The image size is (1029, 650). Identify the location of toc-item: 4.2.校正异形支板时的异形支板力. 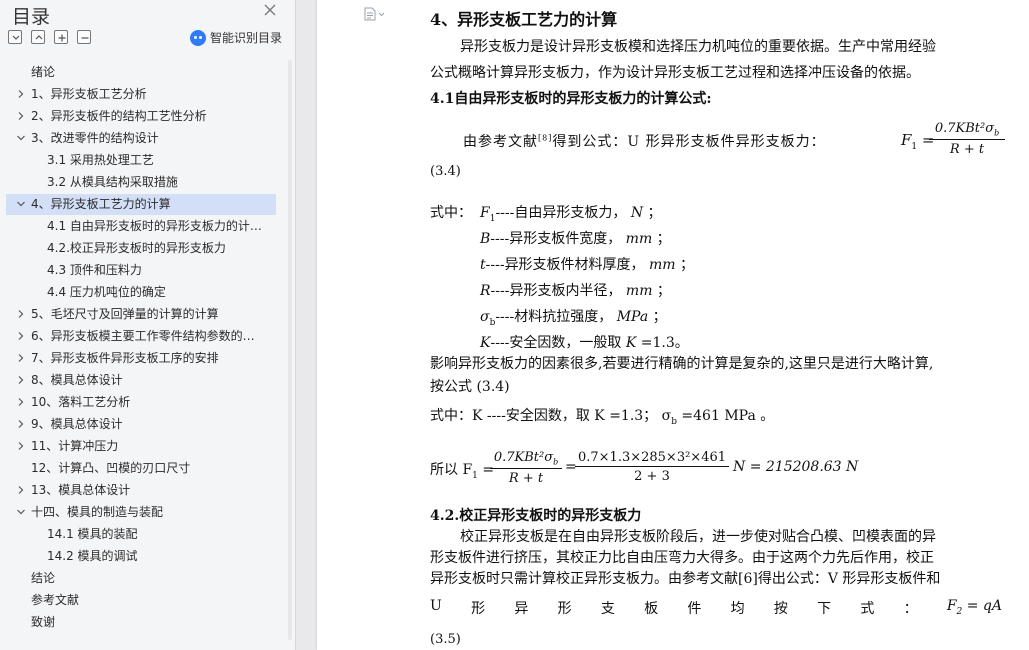
(141, 248).